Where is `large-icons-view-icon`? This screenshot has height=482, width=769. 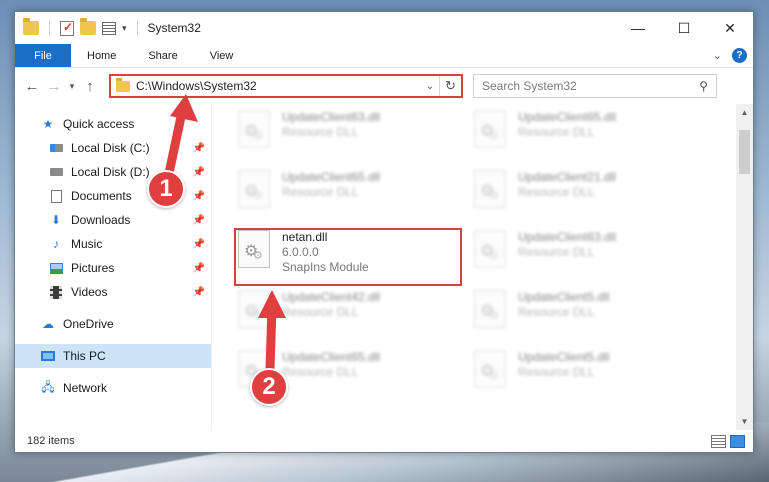
large-icons-view-icon is located at coordinates (737, 441).